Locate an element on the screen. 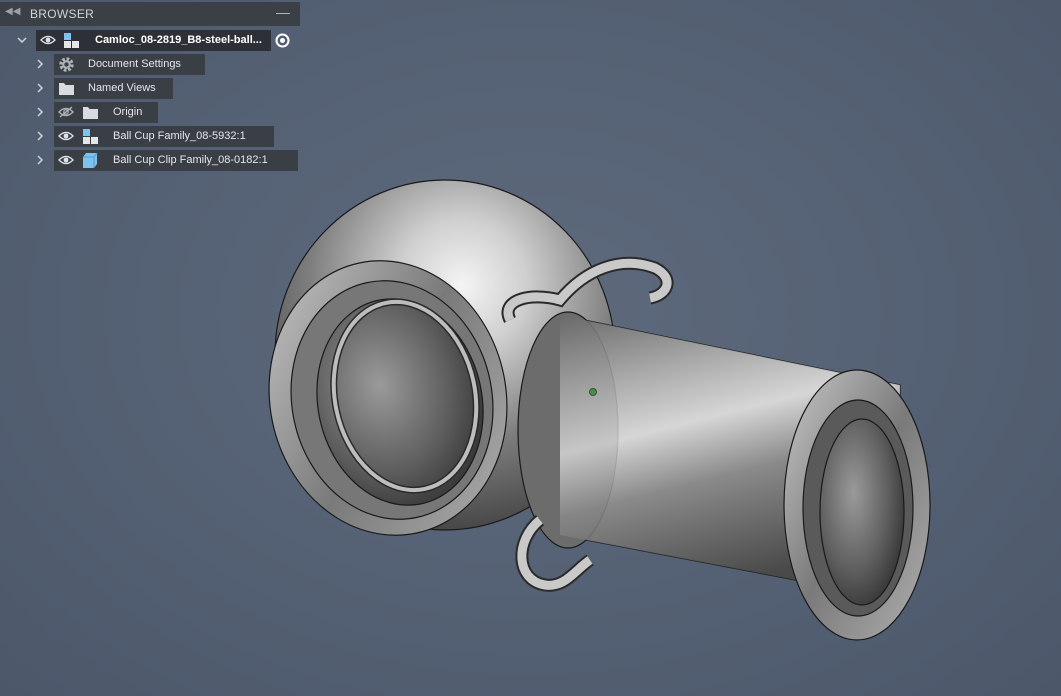 The image size is (1061, 696). browser-item-named-views: Named Views is located at coordinates (150, 88).